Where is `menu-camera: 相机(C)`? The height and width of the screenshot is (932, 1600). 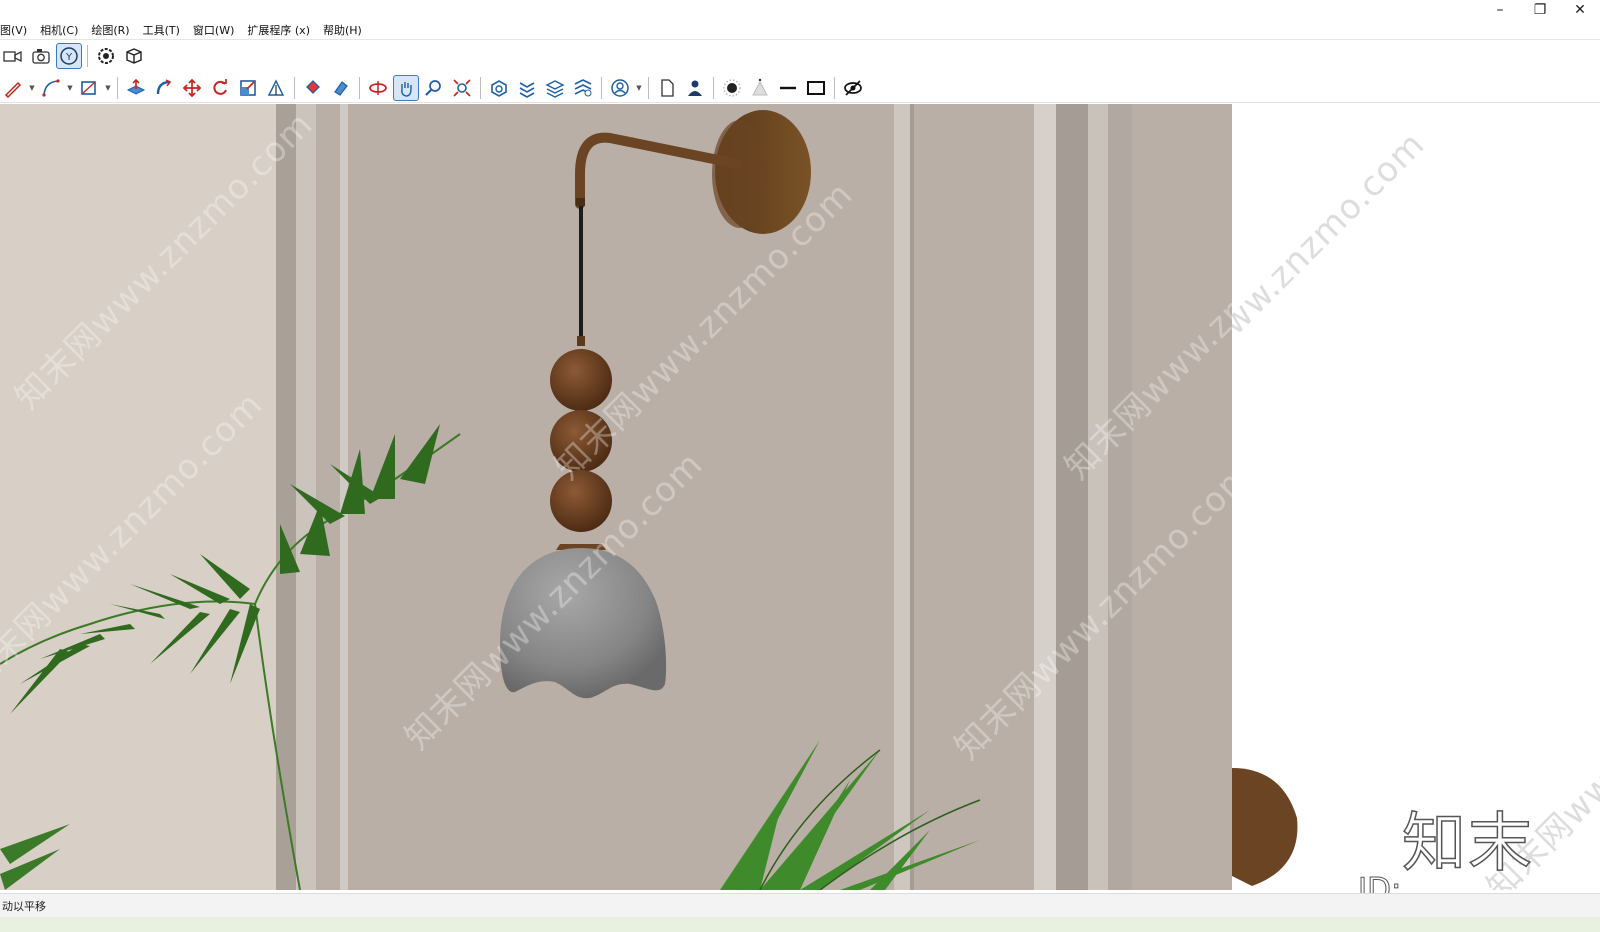
menu-camera: 相机(C) is located at coordinates (62, 30).